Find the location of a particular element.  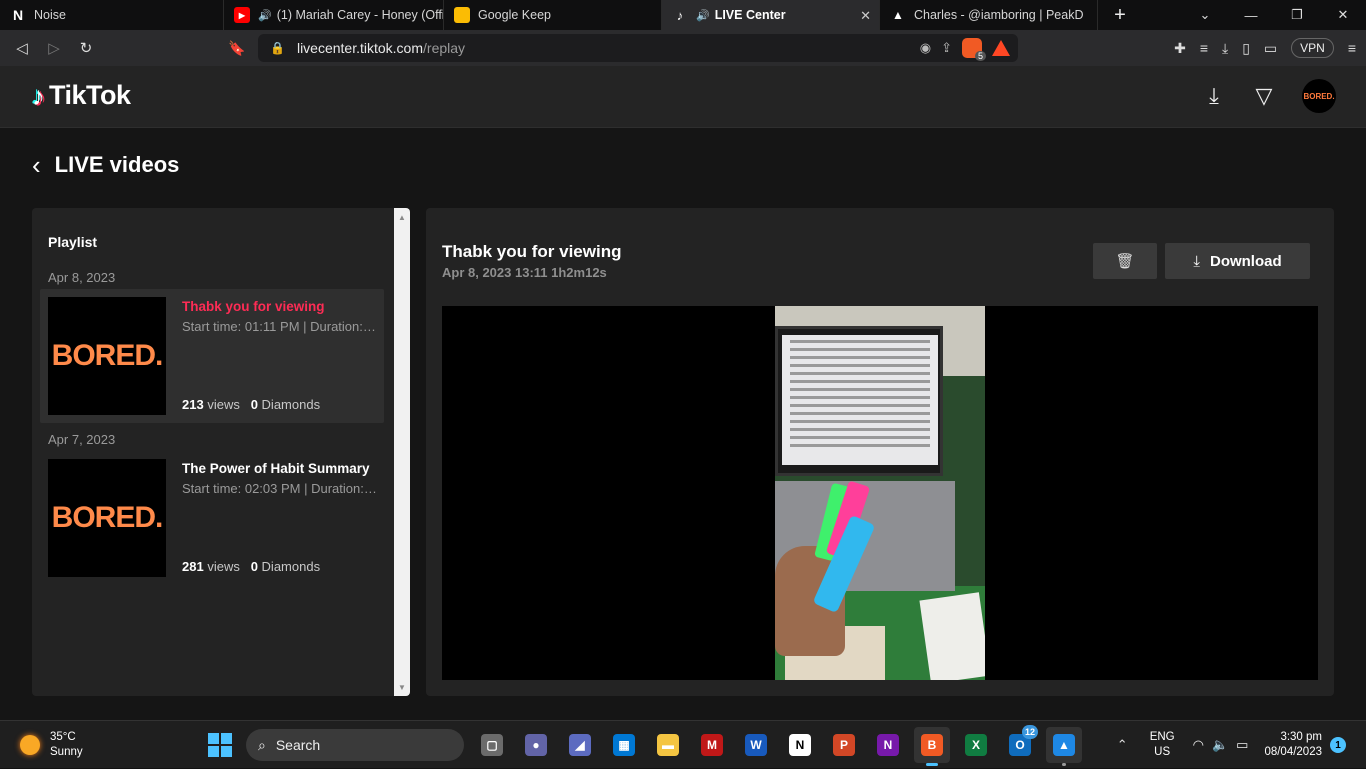

lang-line1: ENG is located at coordinates (1162, 737).